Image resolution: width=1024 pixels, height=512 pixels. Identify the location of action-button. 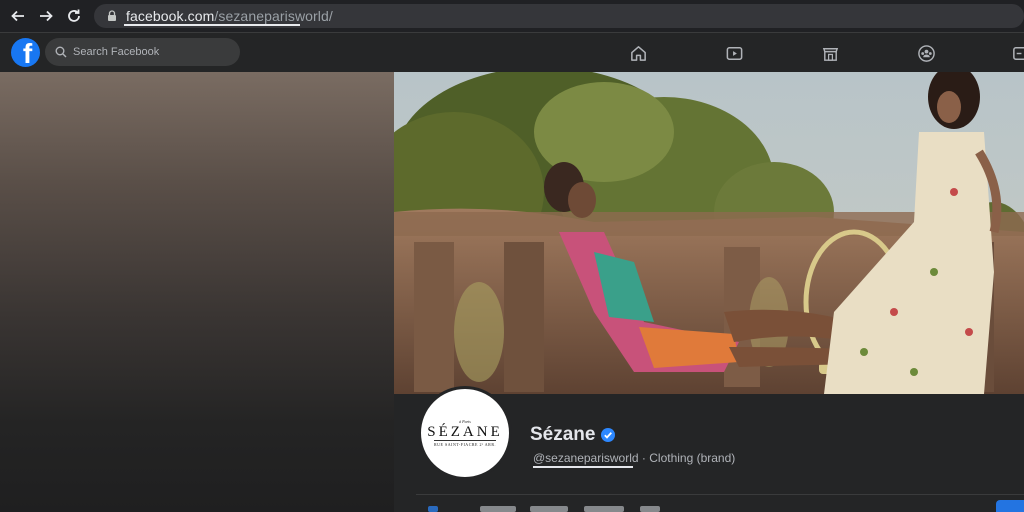
(1010, 506).